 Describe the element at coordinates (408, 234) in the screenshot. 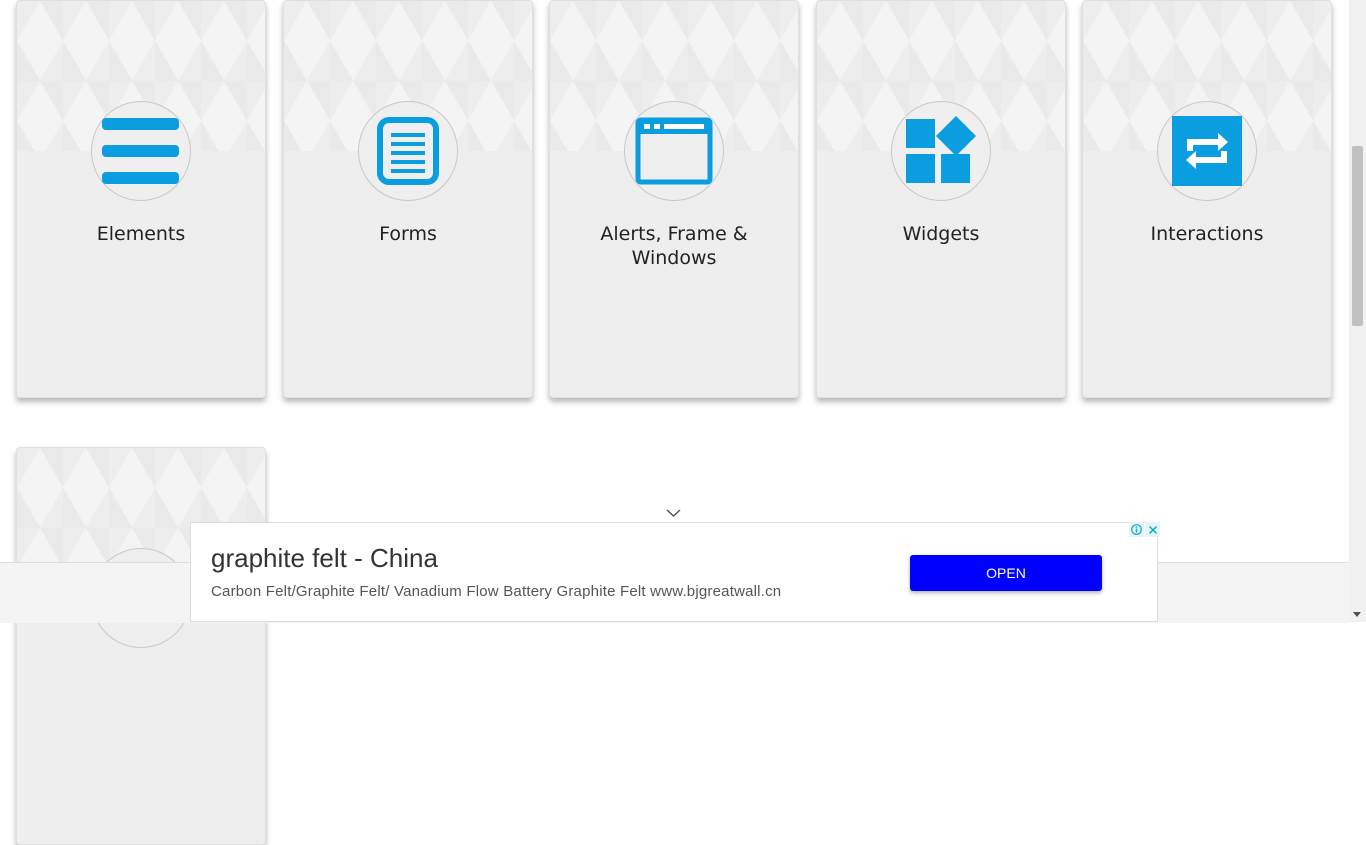

I see `card-title: Forms` at that location.